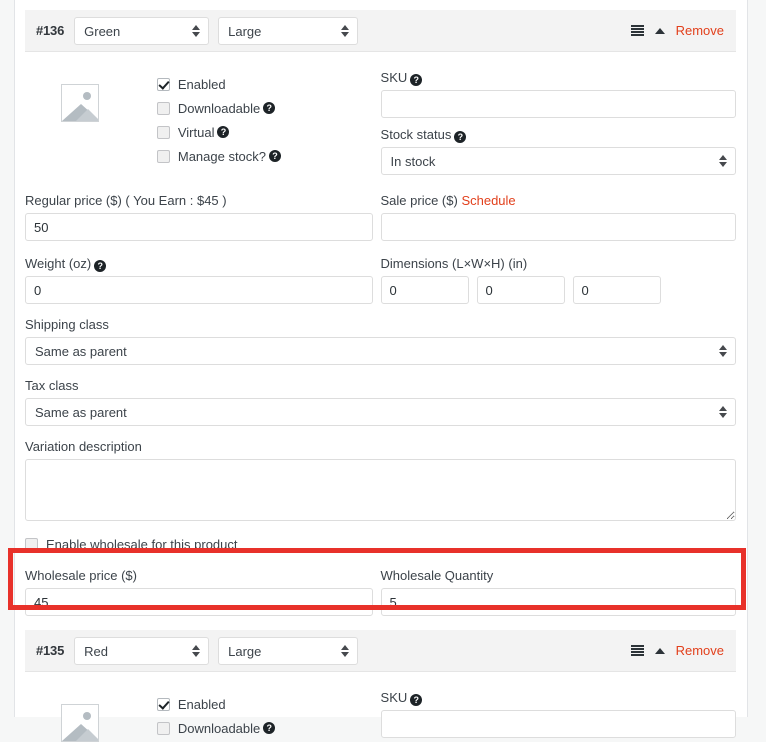 The image size is (766, 742). What do you see at coordinates (558, 120) in the screenshot?
I see `sku-stock-column: SKU? Stock status? In stock` at bounding box center [558, 120].